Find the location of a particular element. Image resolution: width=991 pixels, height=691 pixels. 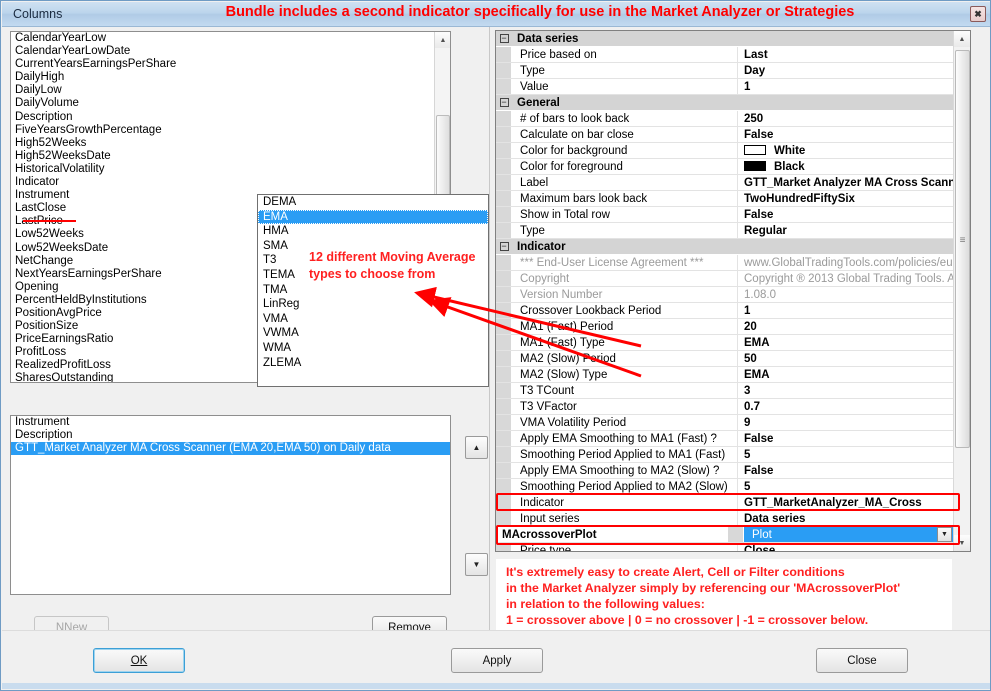

property-row: MAcrossoverPlot ▼ Plot is located at coordinates (733, 535).